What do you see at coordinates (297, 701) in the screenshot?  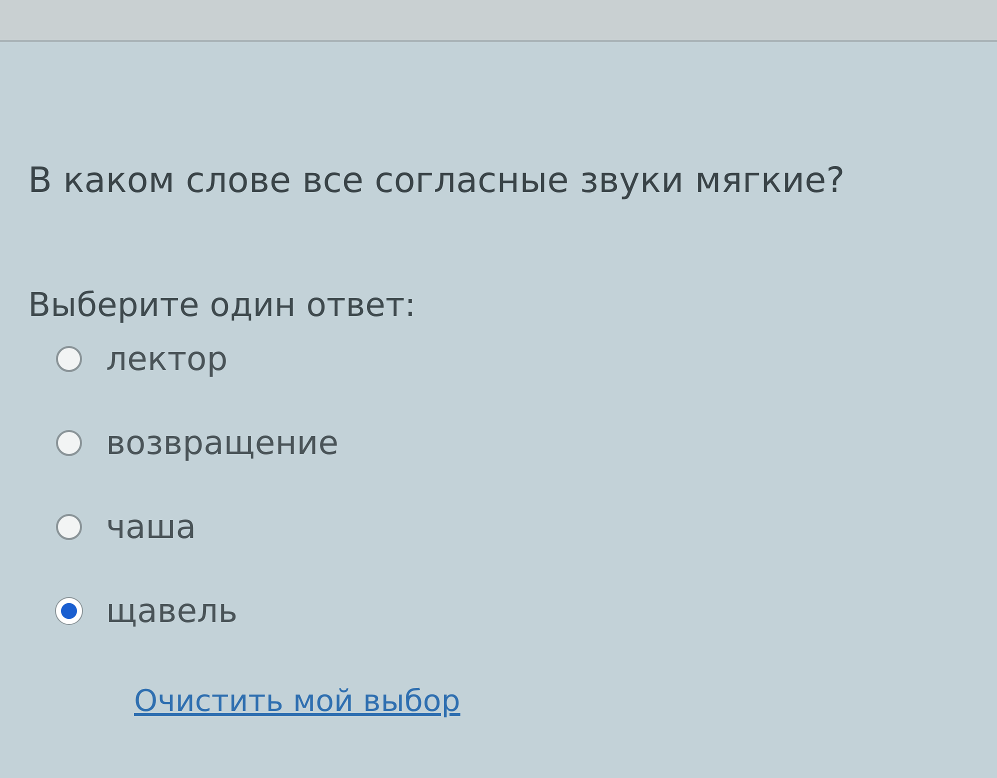 I see `clear-choice-link: Очистить мой выбор` at bounding box center [297, 701].